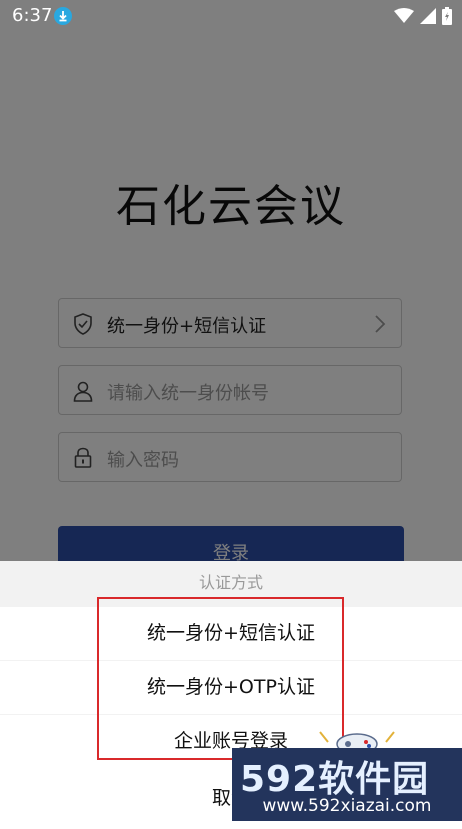 The width and height of the screenshot is (462, 829). What do you see at coordinates (231, 16) in the screenshot?
I see `status-bar: 6:37` at bounding box center [231, 16].